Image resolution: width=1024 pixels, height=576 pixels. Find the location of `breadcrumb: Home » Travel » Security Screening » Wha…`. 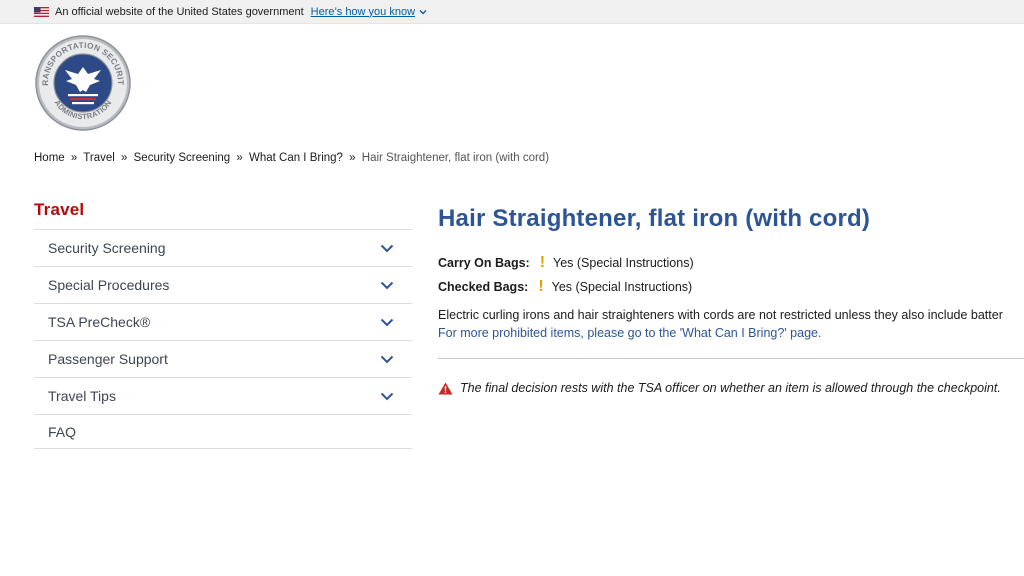

breadcrumb: Home » Travel » Security Screening » Wha… is located at coordinates (291, 158).